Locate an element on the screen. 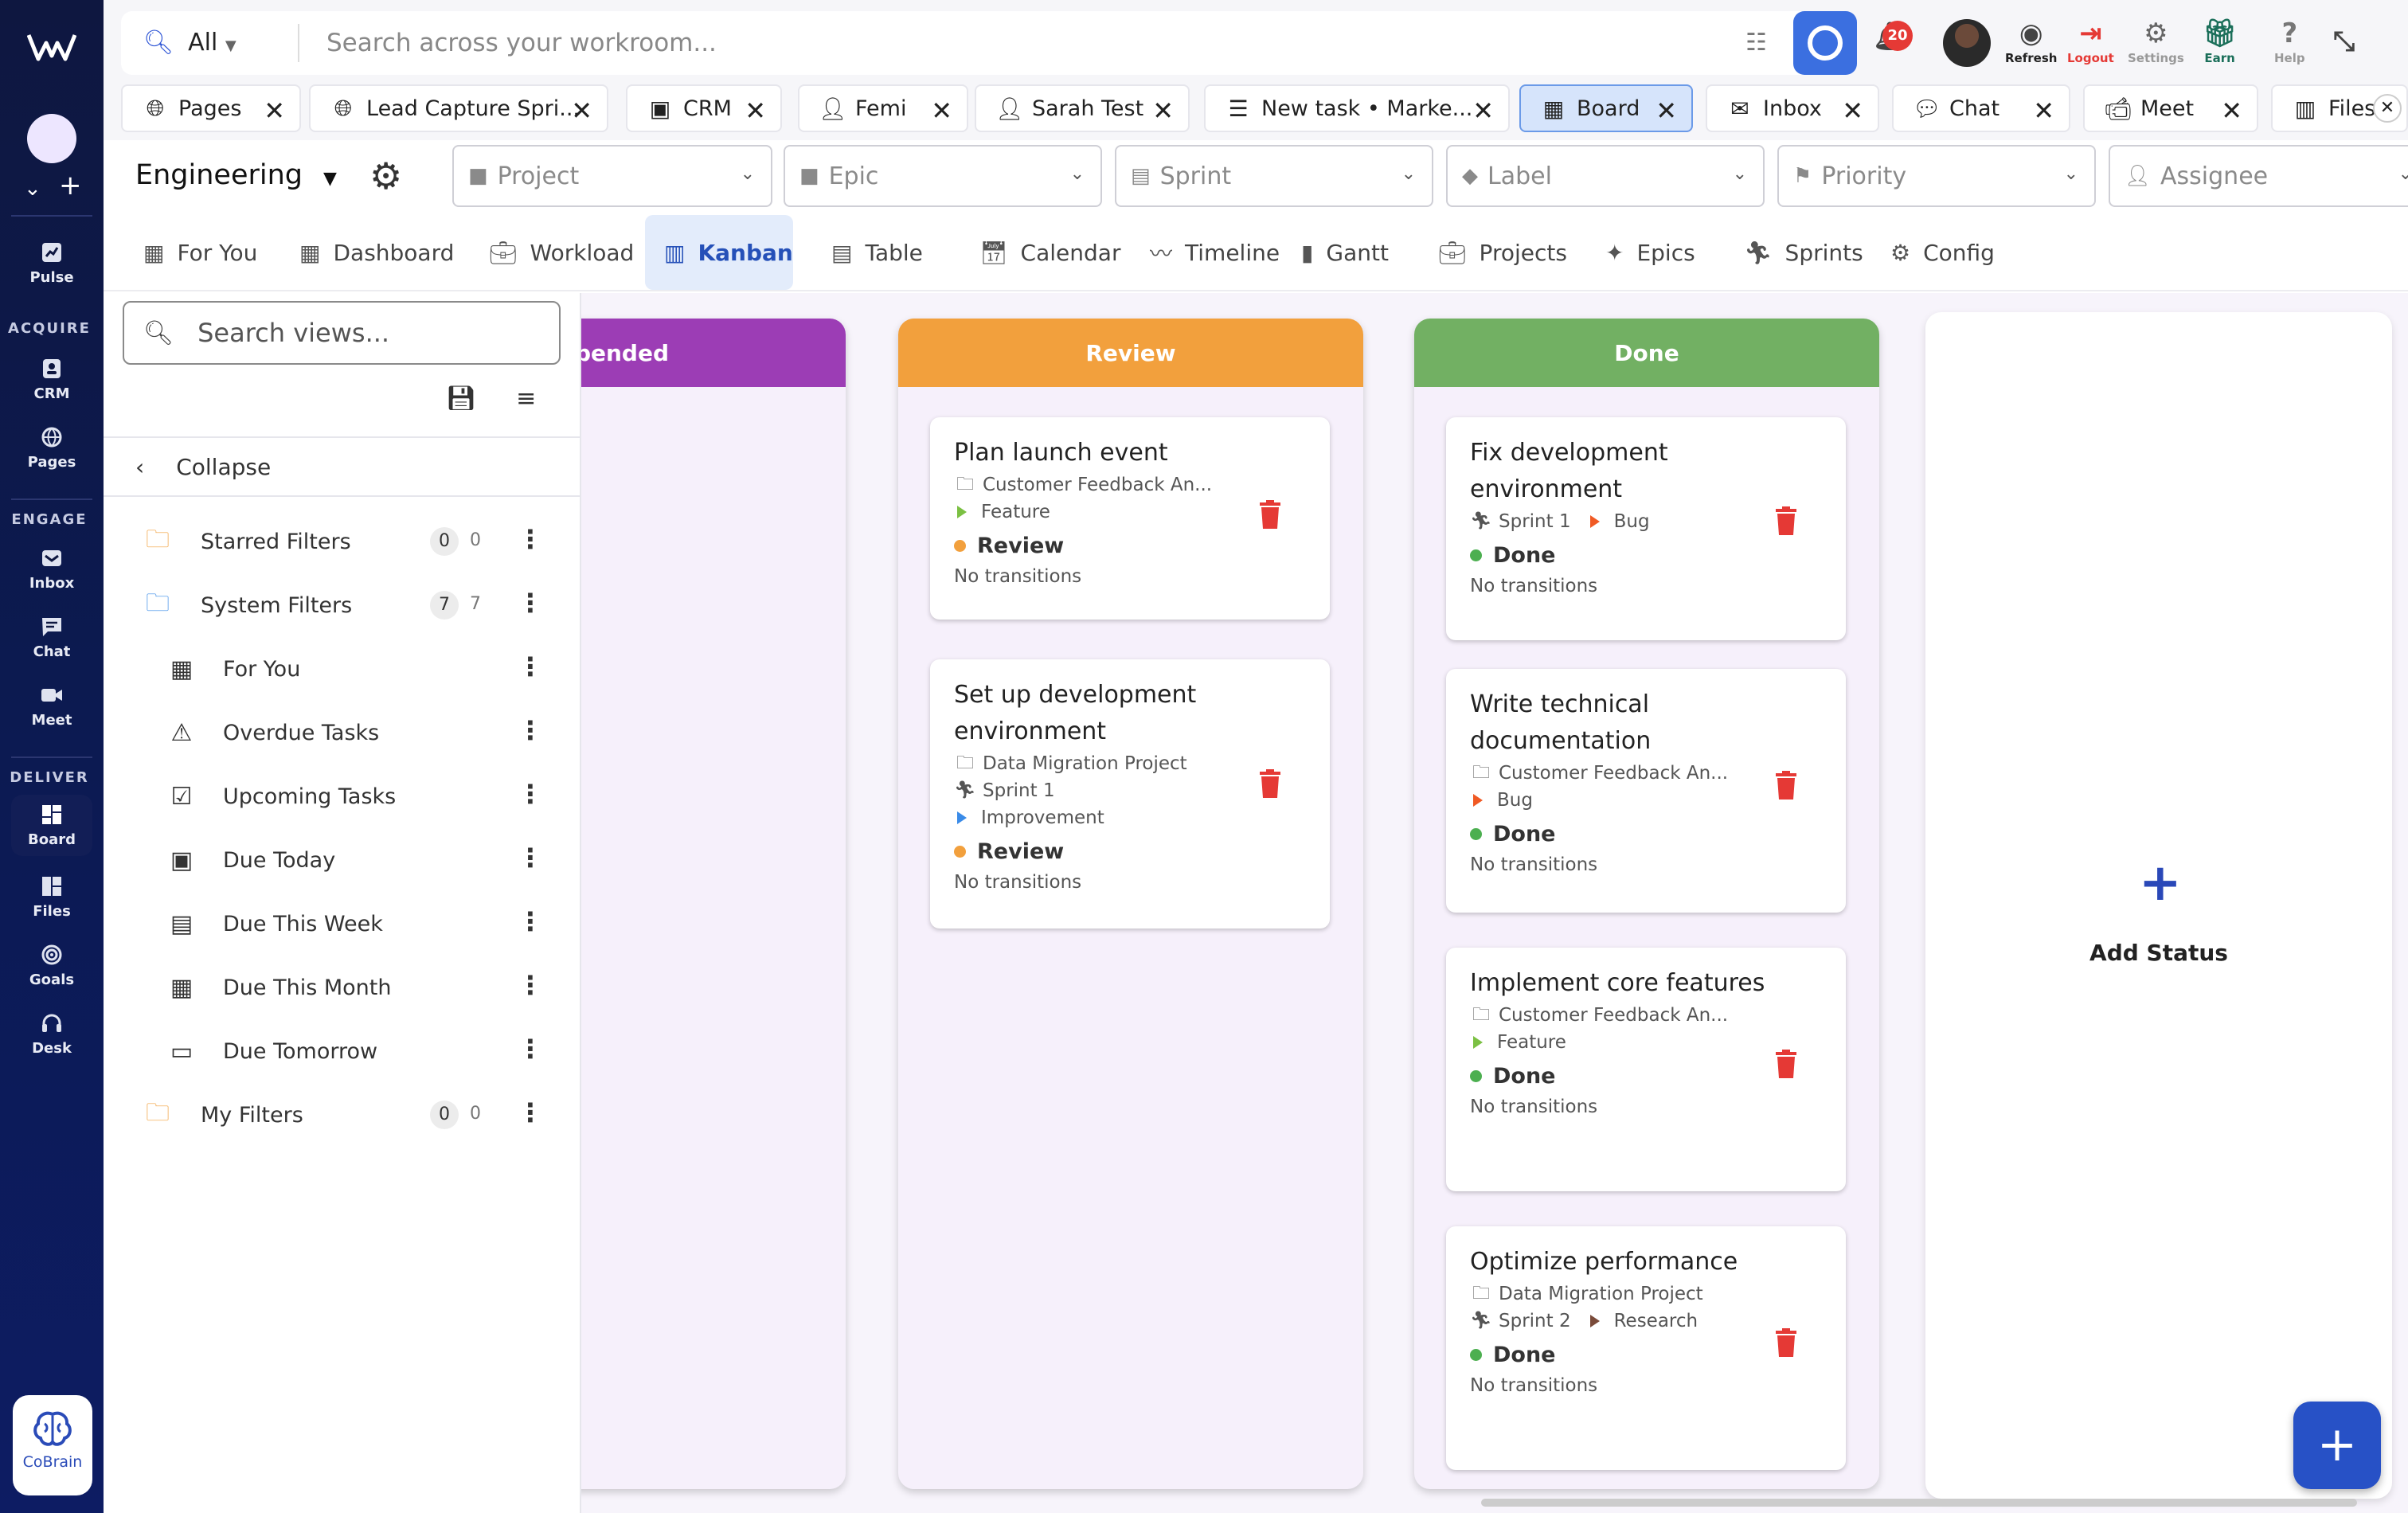 The width and height of the screenshot is (2408, 1513). column-header: spended is located at coordinates (713, 353).